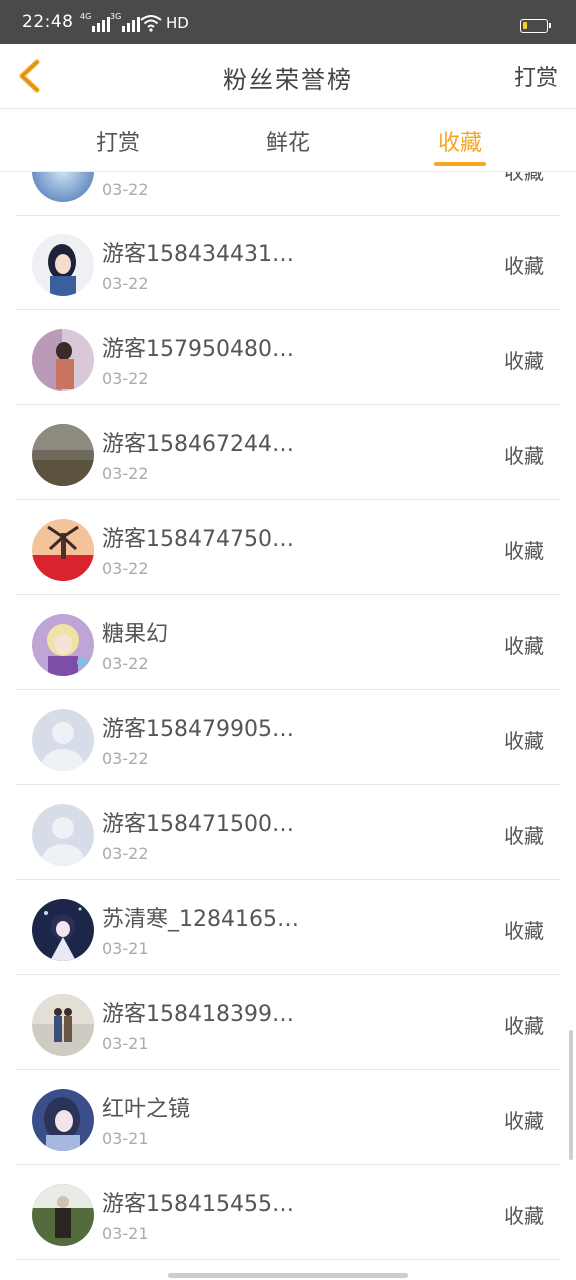 The width and height of the screenshot is (576, 1280). I want to click on home-indicator, so click(288, 1275).